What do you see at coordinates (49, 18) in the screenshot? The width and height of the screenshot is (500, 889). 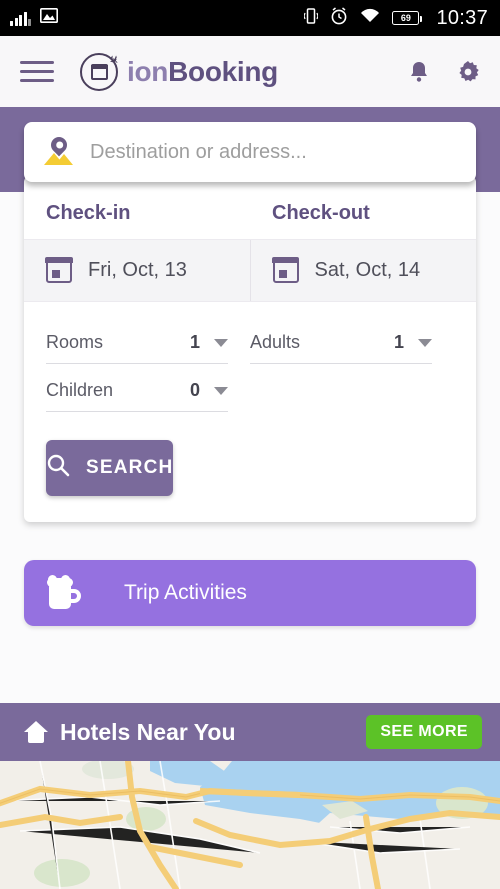 I see `image-icon` at bounding box center [49, 18].